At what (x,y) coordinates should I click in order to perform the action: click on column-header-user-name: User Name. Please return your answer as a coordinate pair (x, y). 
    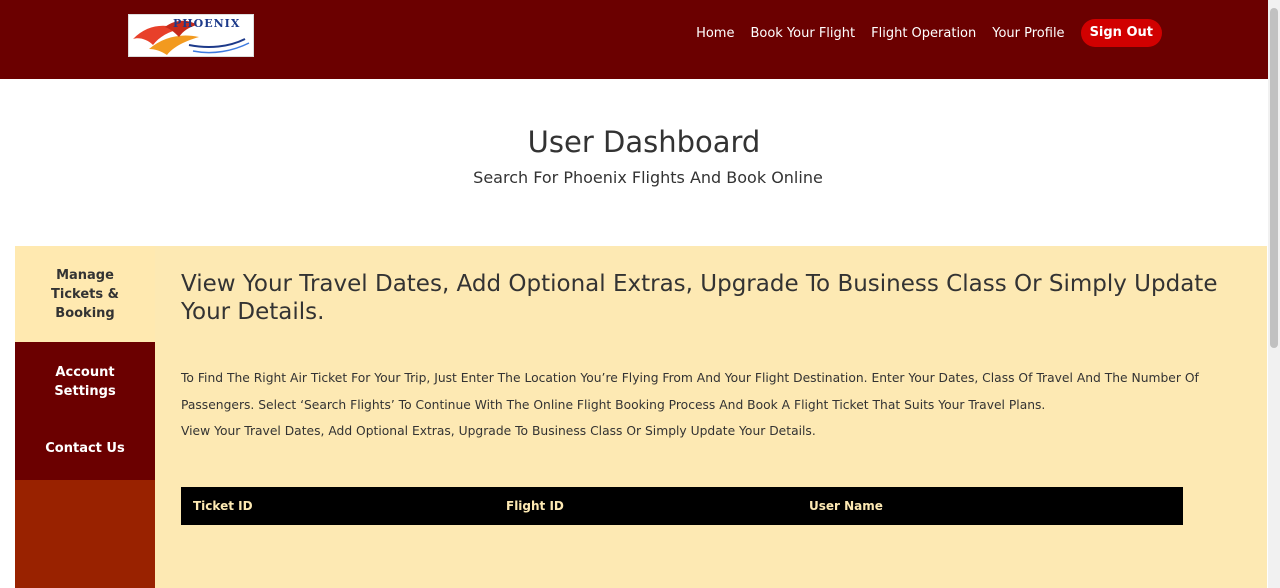
    Looking at the image, I should click on (846, 506).